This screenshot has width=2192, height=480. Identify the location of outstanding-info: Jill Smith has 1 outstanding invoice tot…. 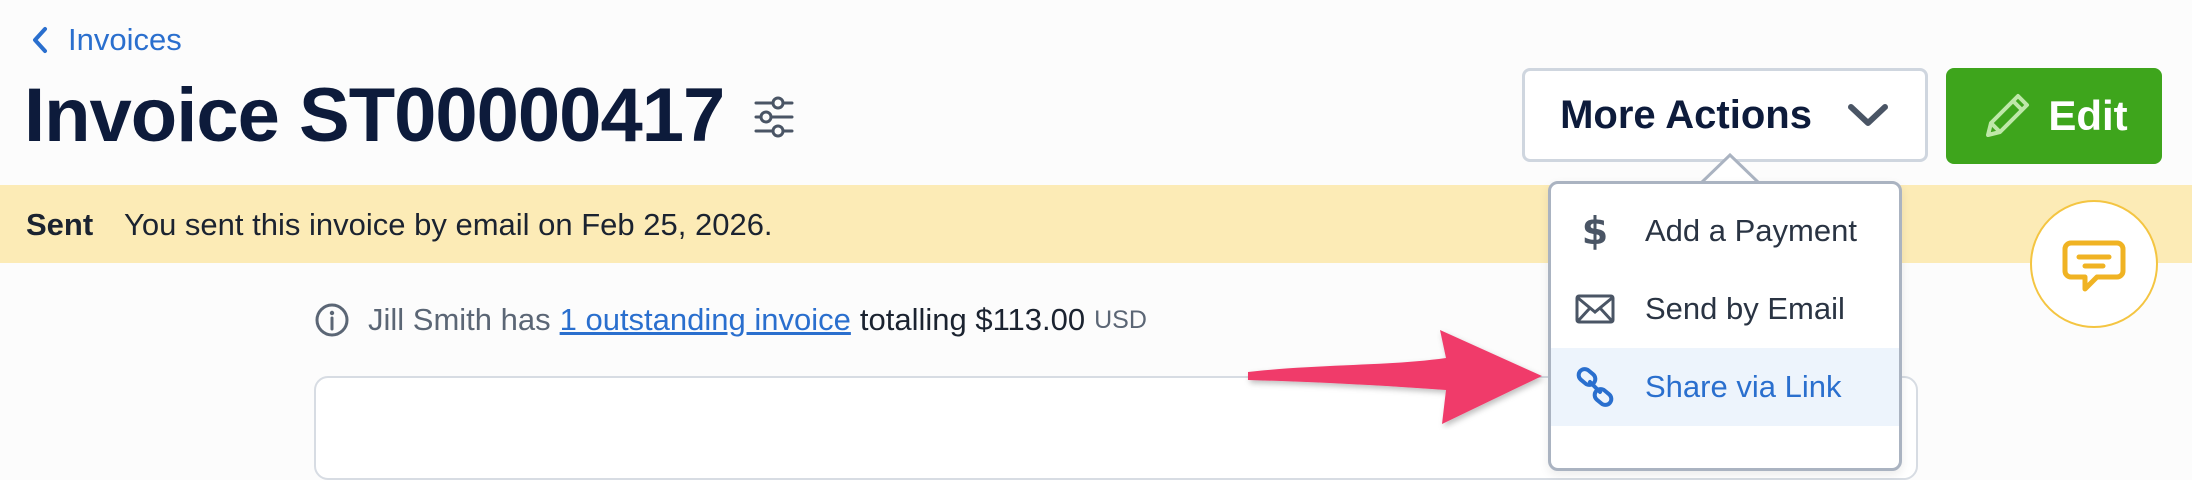
(730, 320).